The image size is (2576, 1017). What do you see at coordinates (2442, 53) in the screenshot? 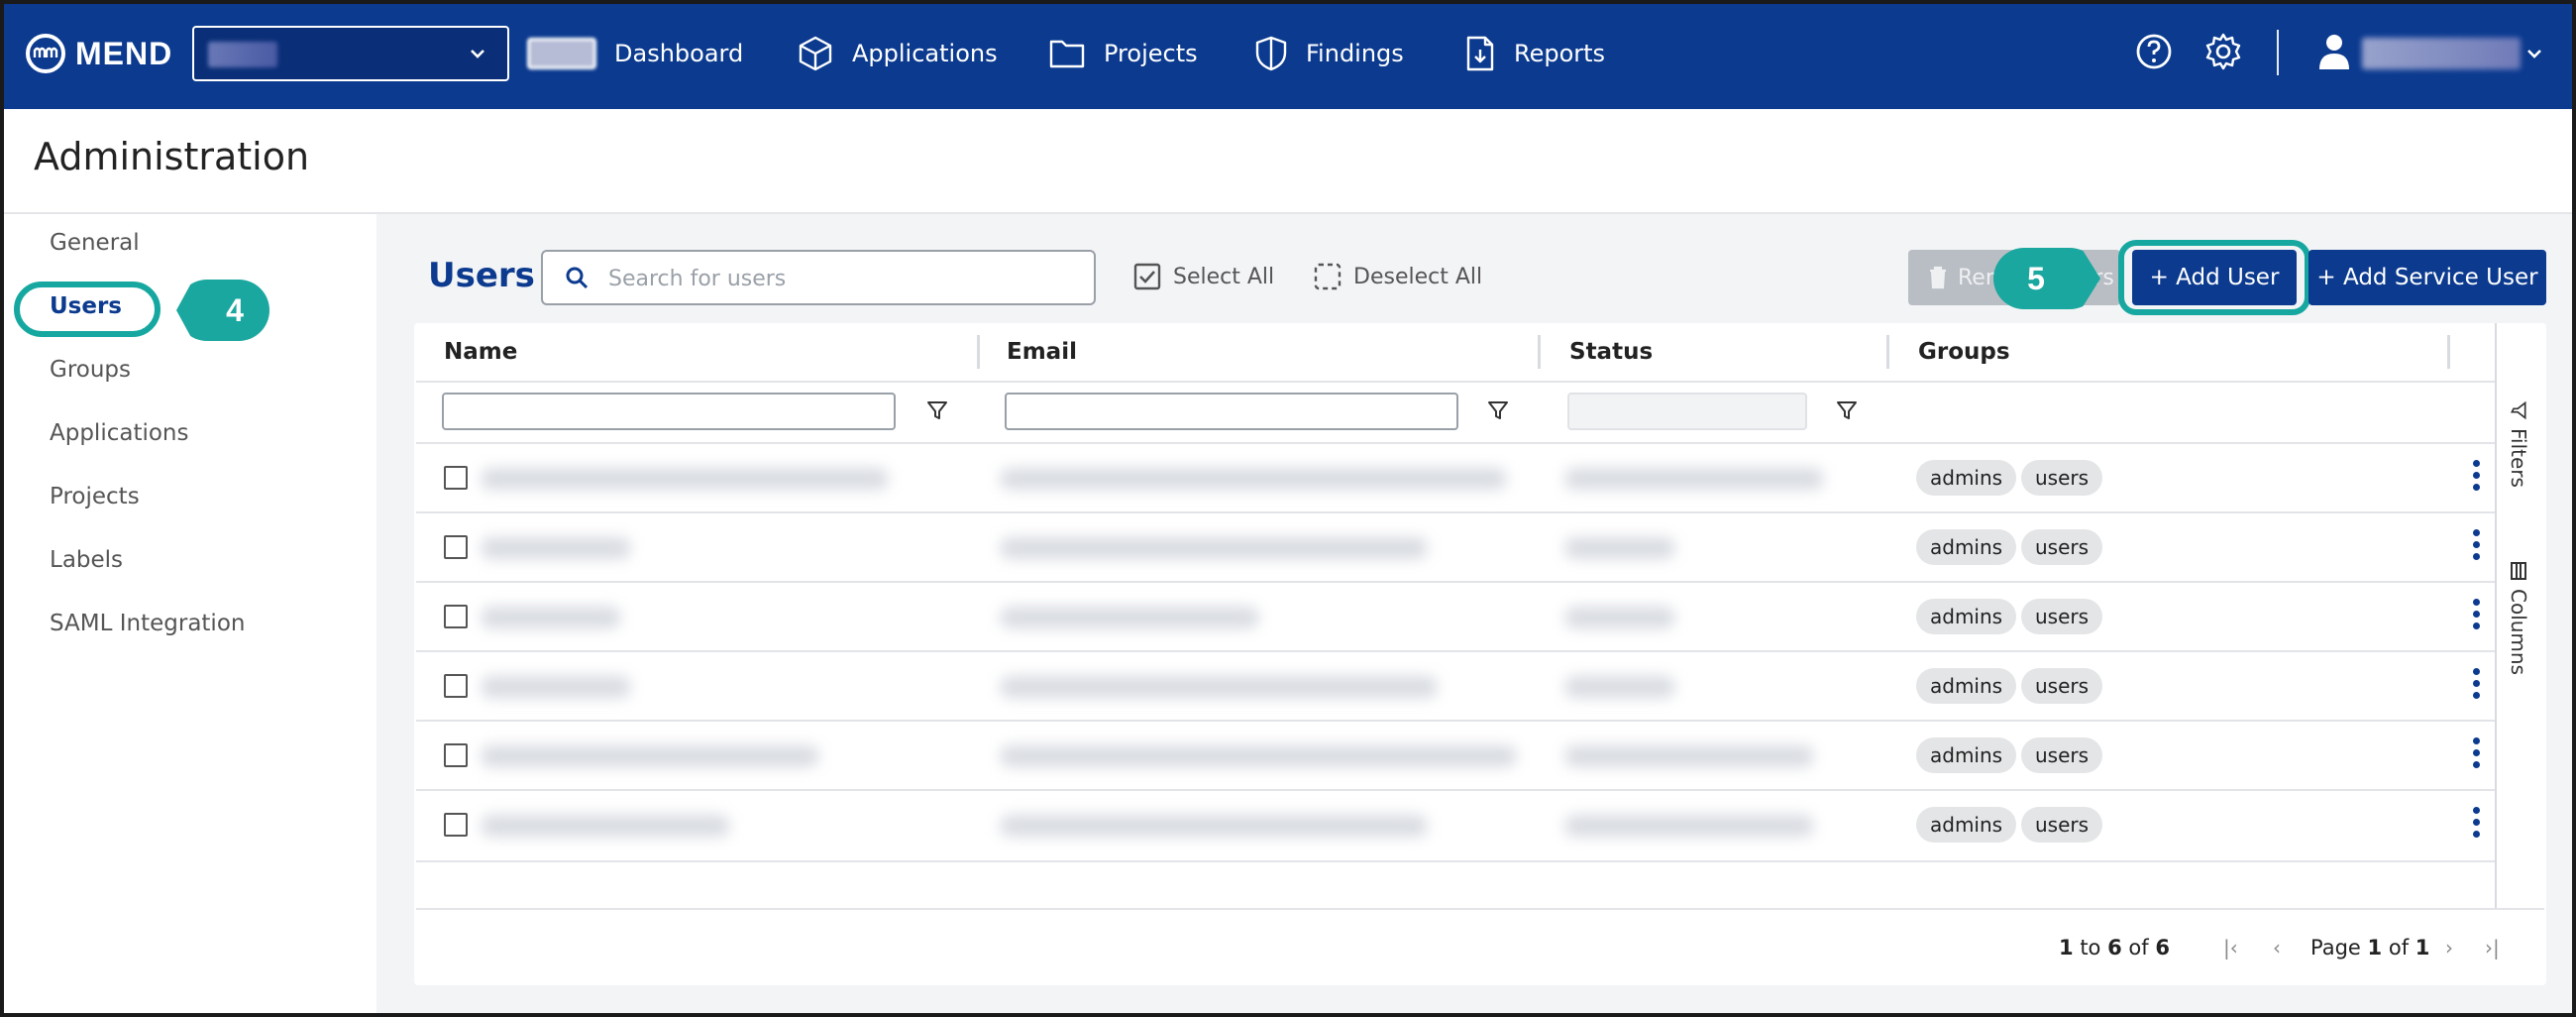
I see `user-name-redacted` at bounding box center [2442, 53].